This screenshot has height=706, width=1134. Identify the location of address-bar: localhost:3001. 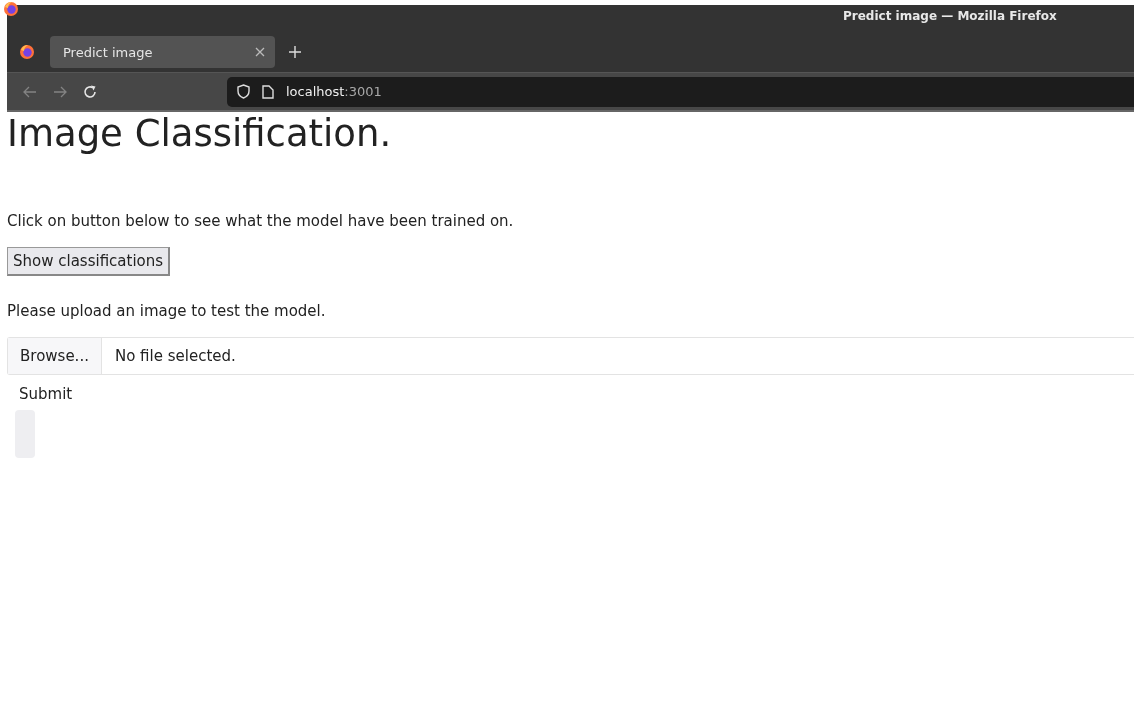
(680, 91).